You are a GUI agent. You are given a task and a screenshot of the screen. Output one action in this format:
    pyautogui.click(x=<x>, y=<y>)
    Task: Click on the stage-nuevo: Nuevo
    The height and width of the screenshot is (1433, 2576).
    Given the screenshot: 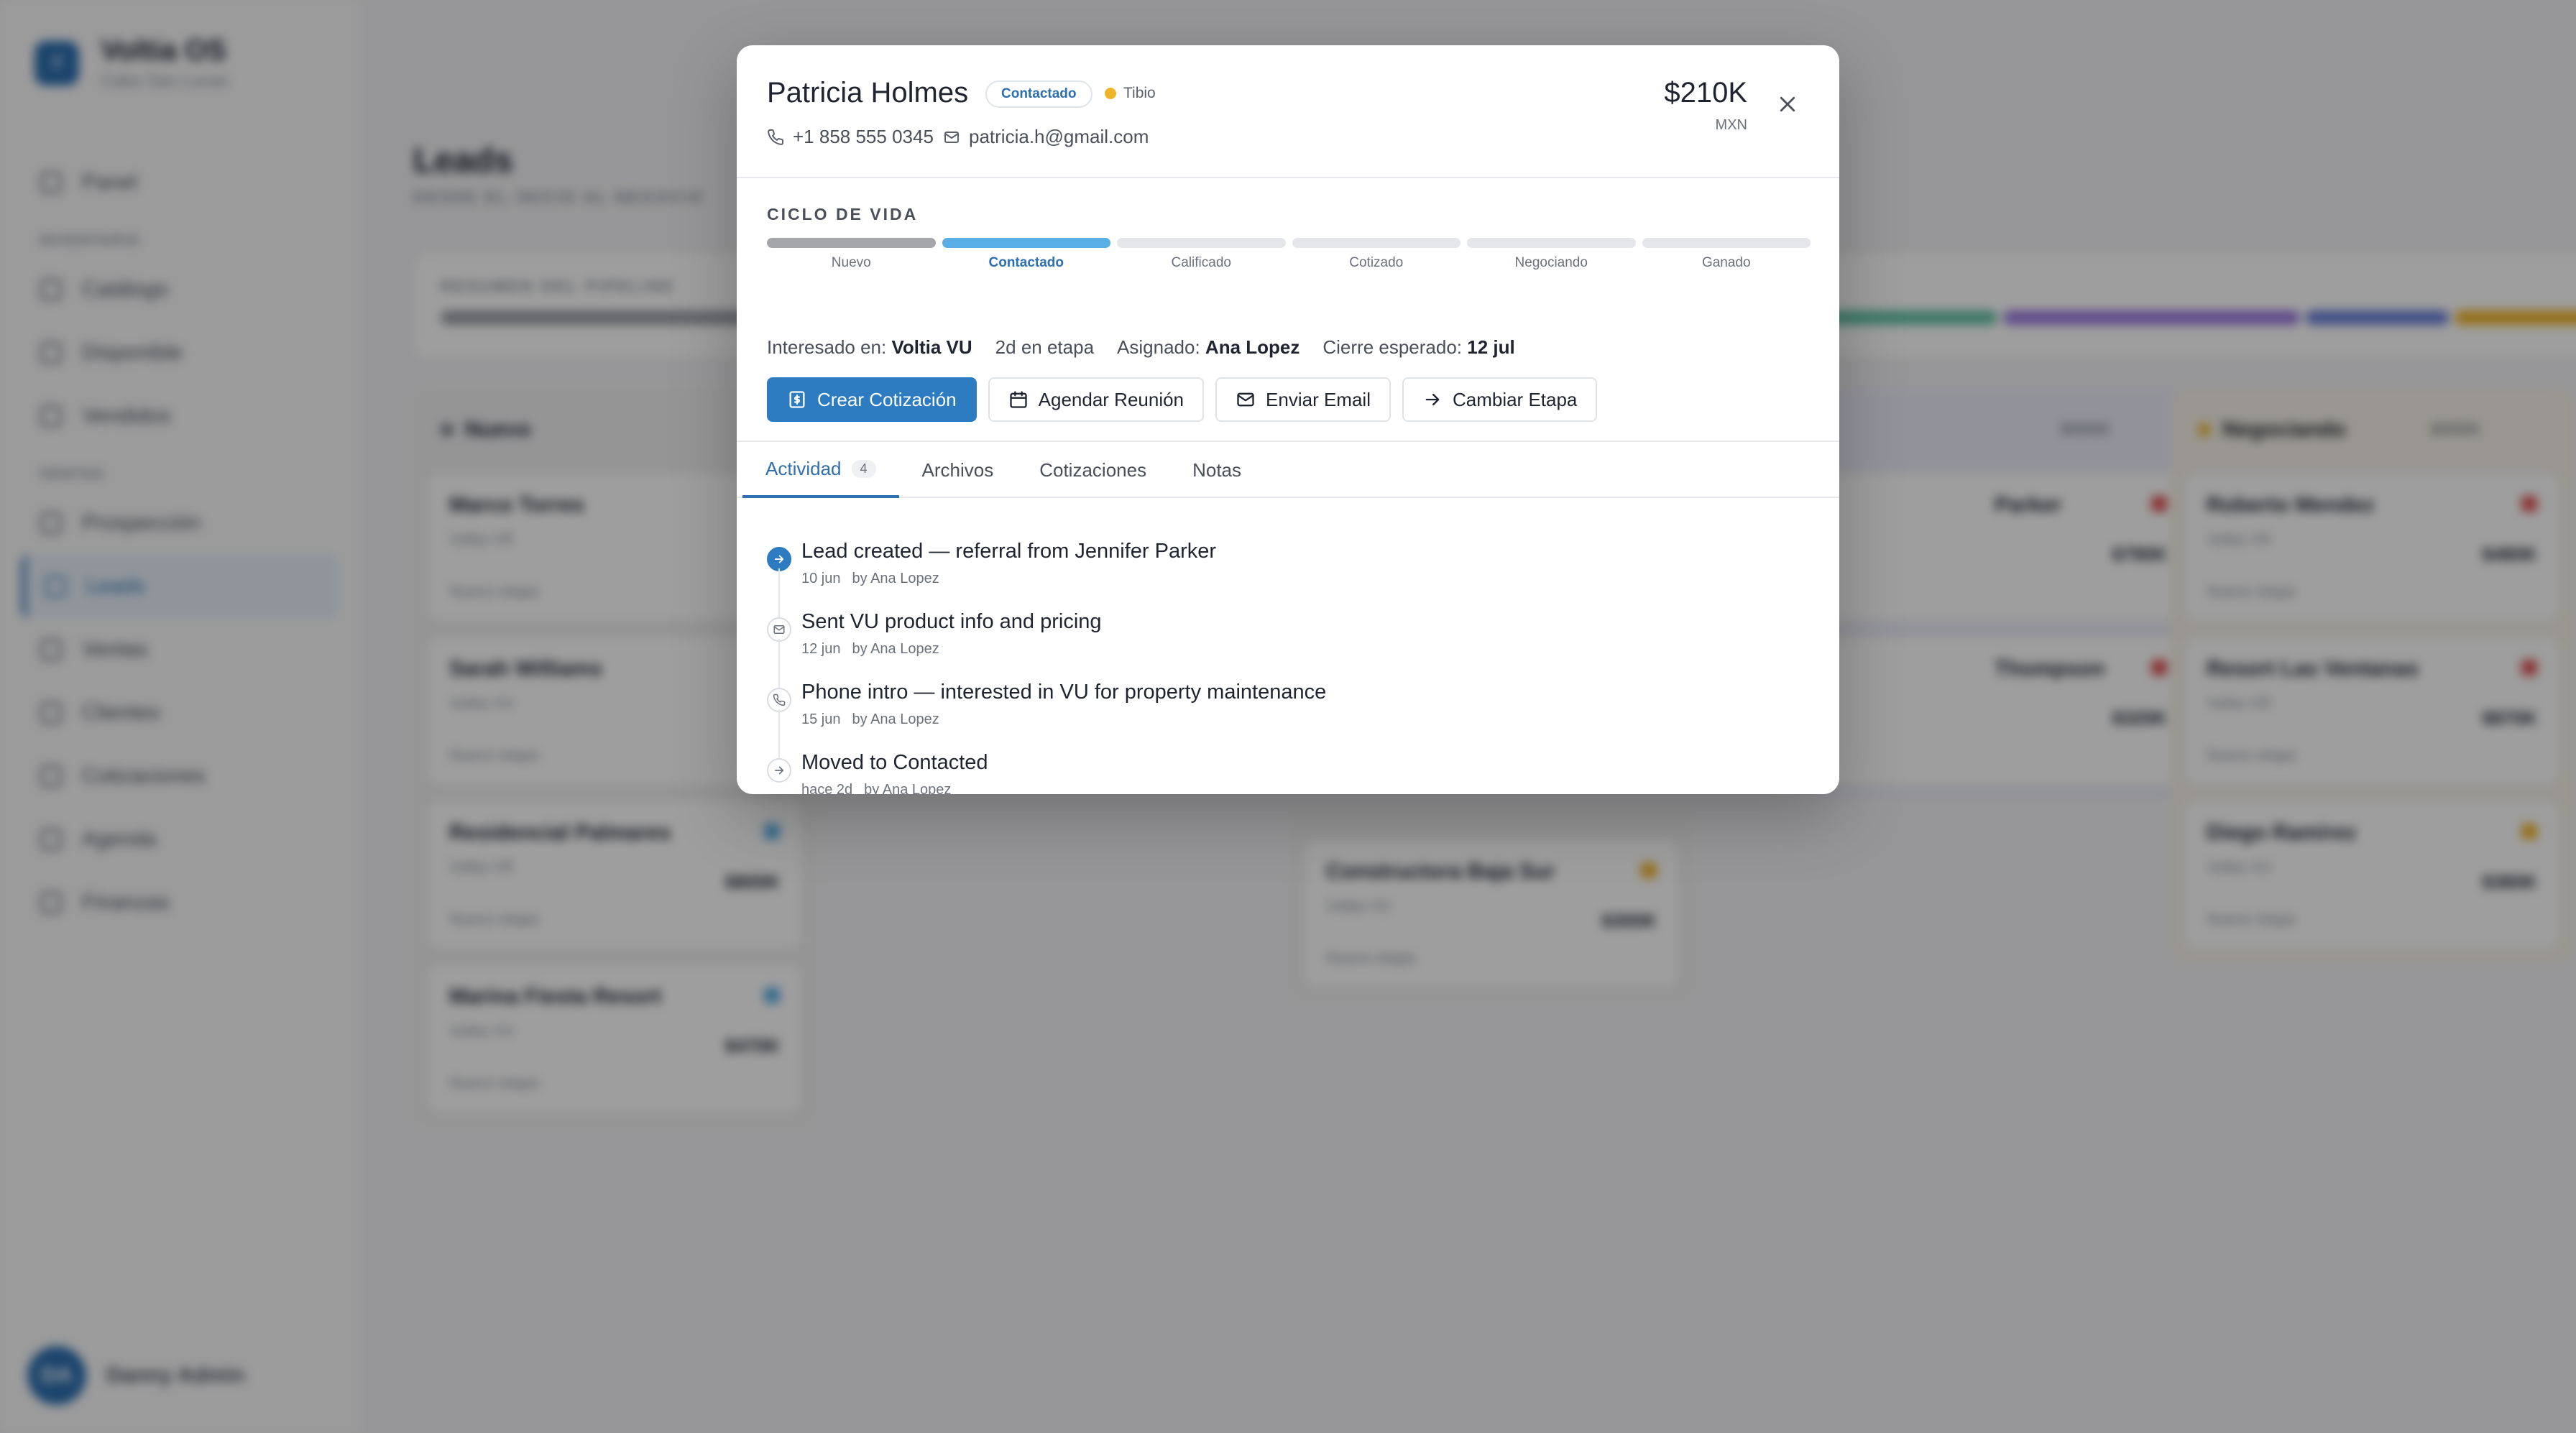 What is the action you would take?
    pyautogui.click(x=851, y=254)
    